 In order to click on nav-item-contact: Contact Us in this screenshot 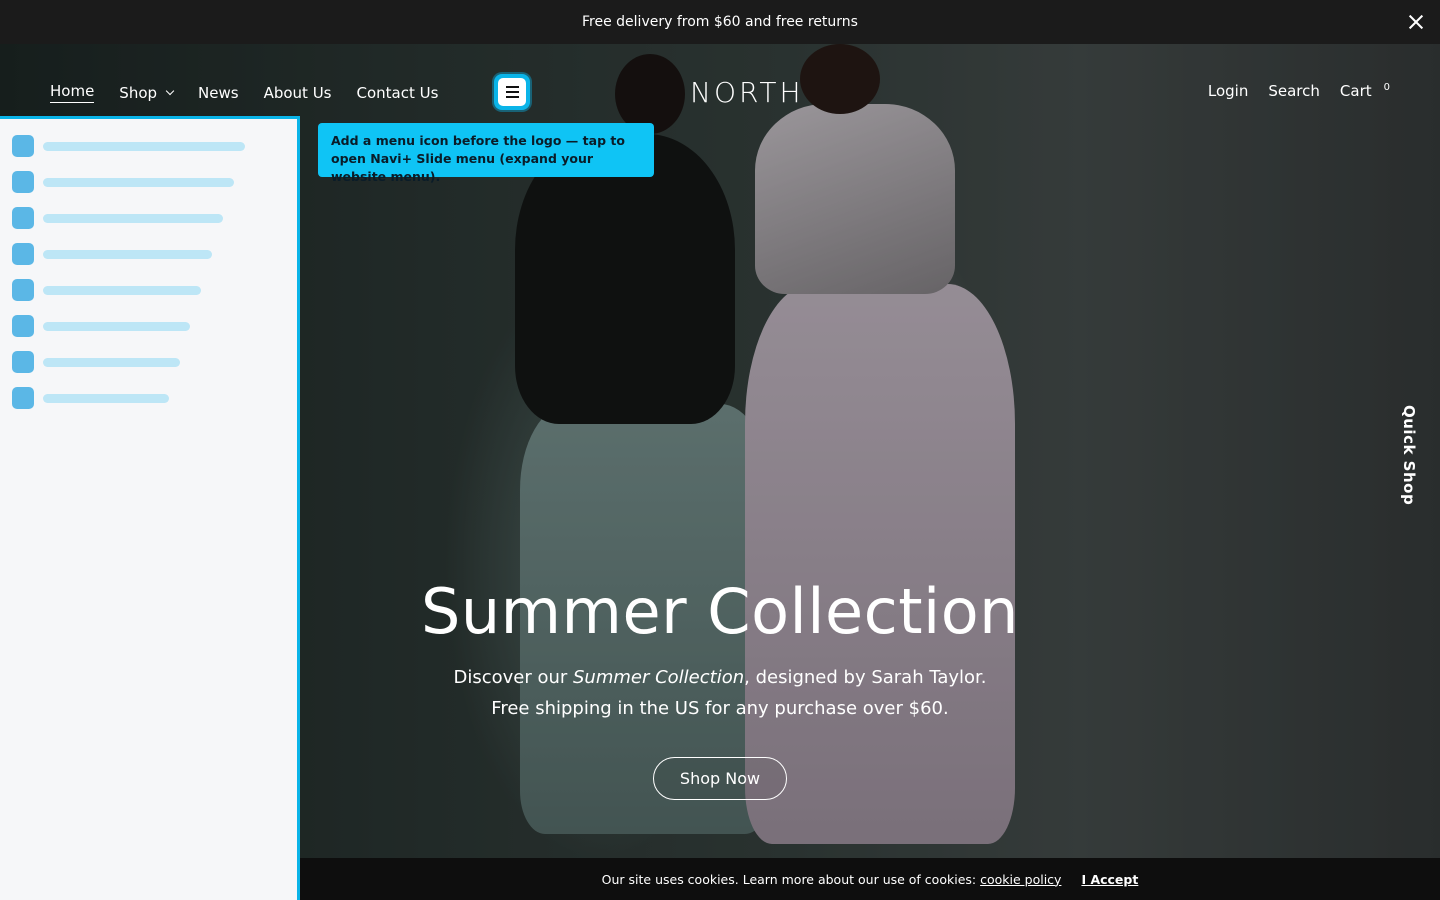, I will do `click(398, 92)`.